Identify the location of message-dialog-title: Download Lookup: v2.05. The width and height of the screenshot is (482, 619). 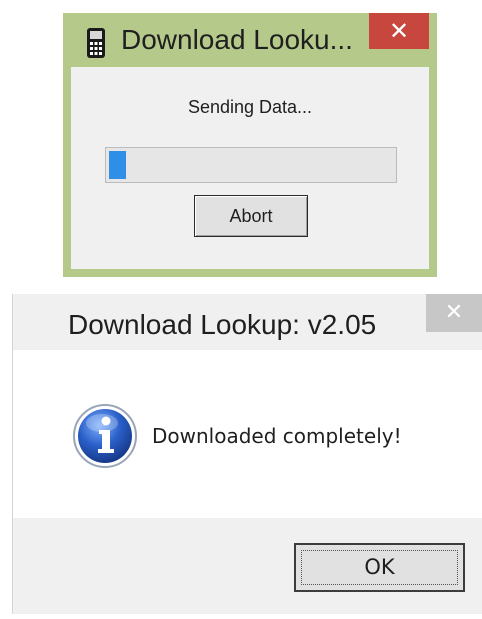
(222, 324).